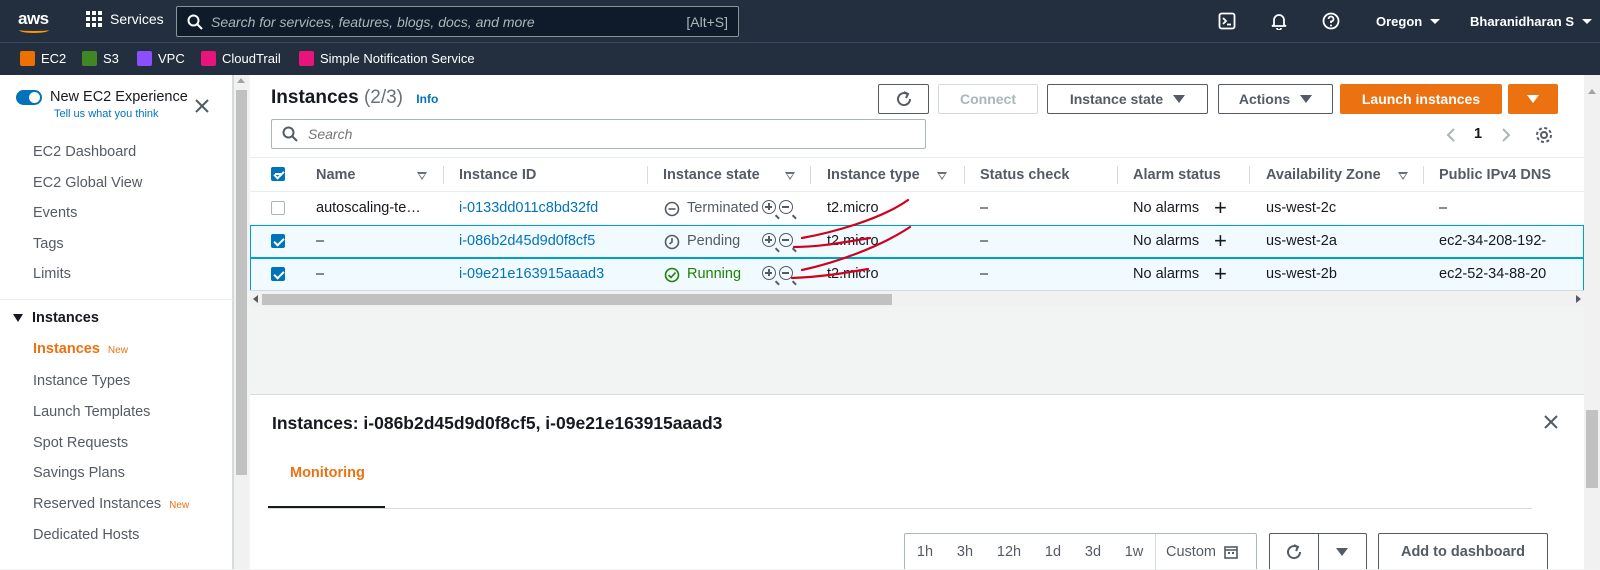 Image resolution: width=1600 pixels, height=570 pixels. I want to click on sidebar-item-ec2-global-view: EC2 Global View, so click(87, 183).